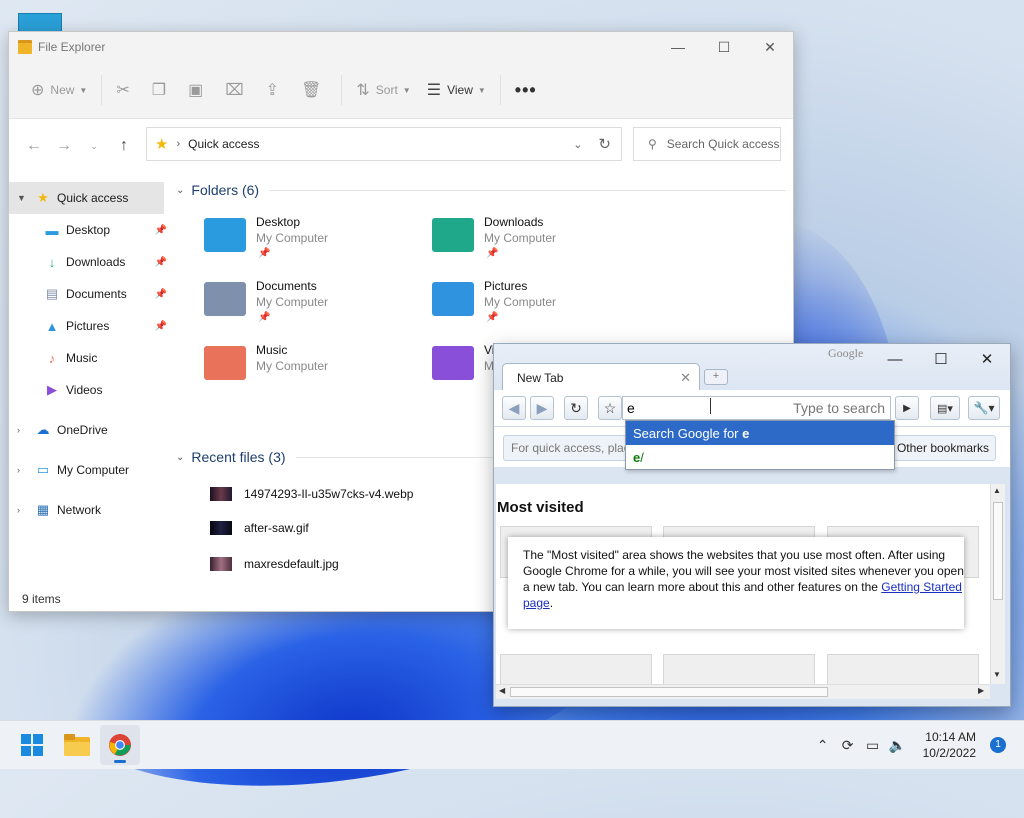  I want to click on taskbar-file-explorer, so click(77, 745).